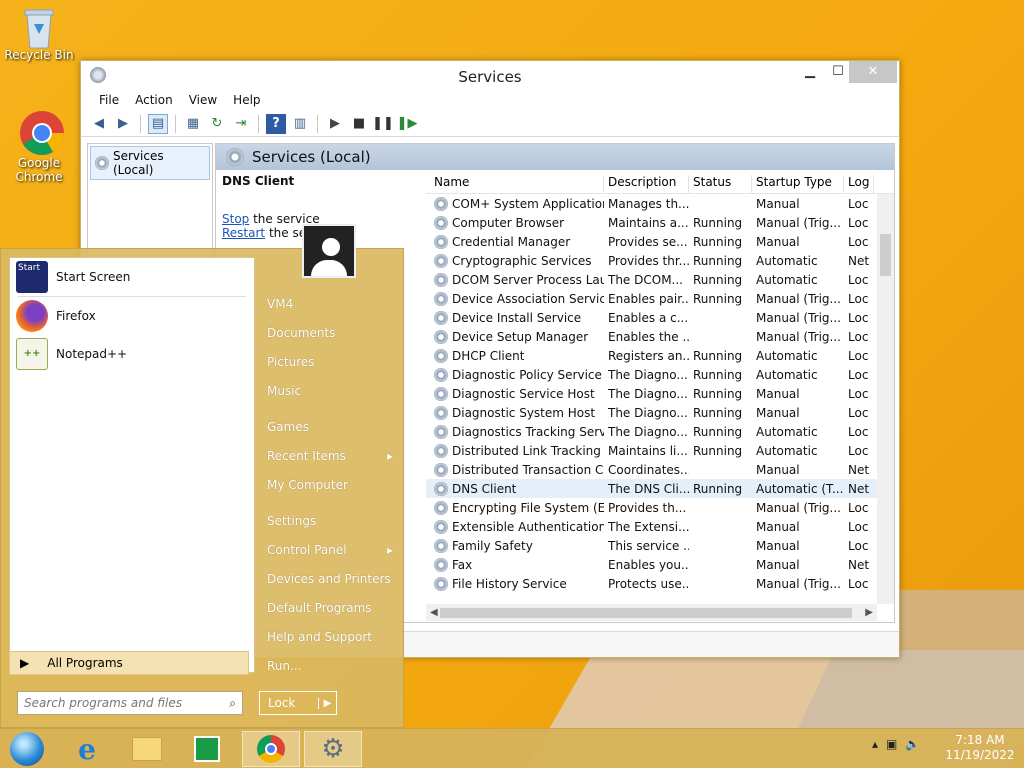  Describe the element at coordinates (660, 564) in the screenshot. I see `table-row: Fax Enables you... Manual Net` at that location.